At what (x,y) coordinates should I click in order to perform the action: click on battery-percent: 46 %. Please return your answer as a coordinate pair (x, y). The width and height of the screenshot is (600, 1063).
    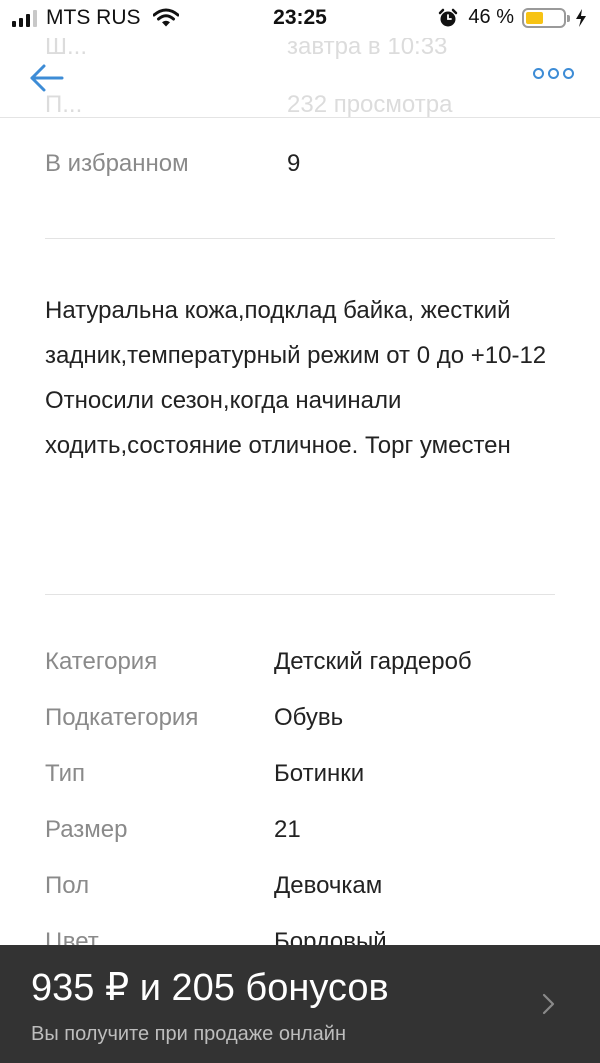
    Looking at the image, I should click on (491, 17).